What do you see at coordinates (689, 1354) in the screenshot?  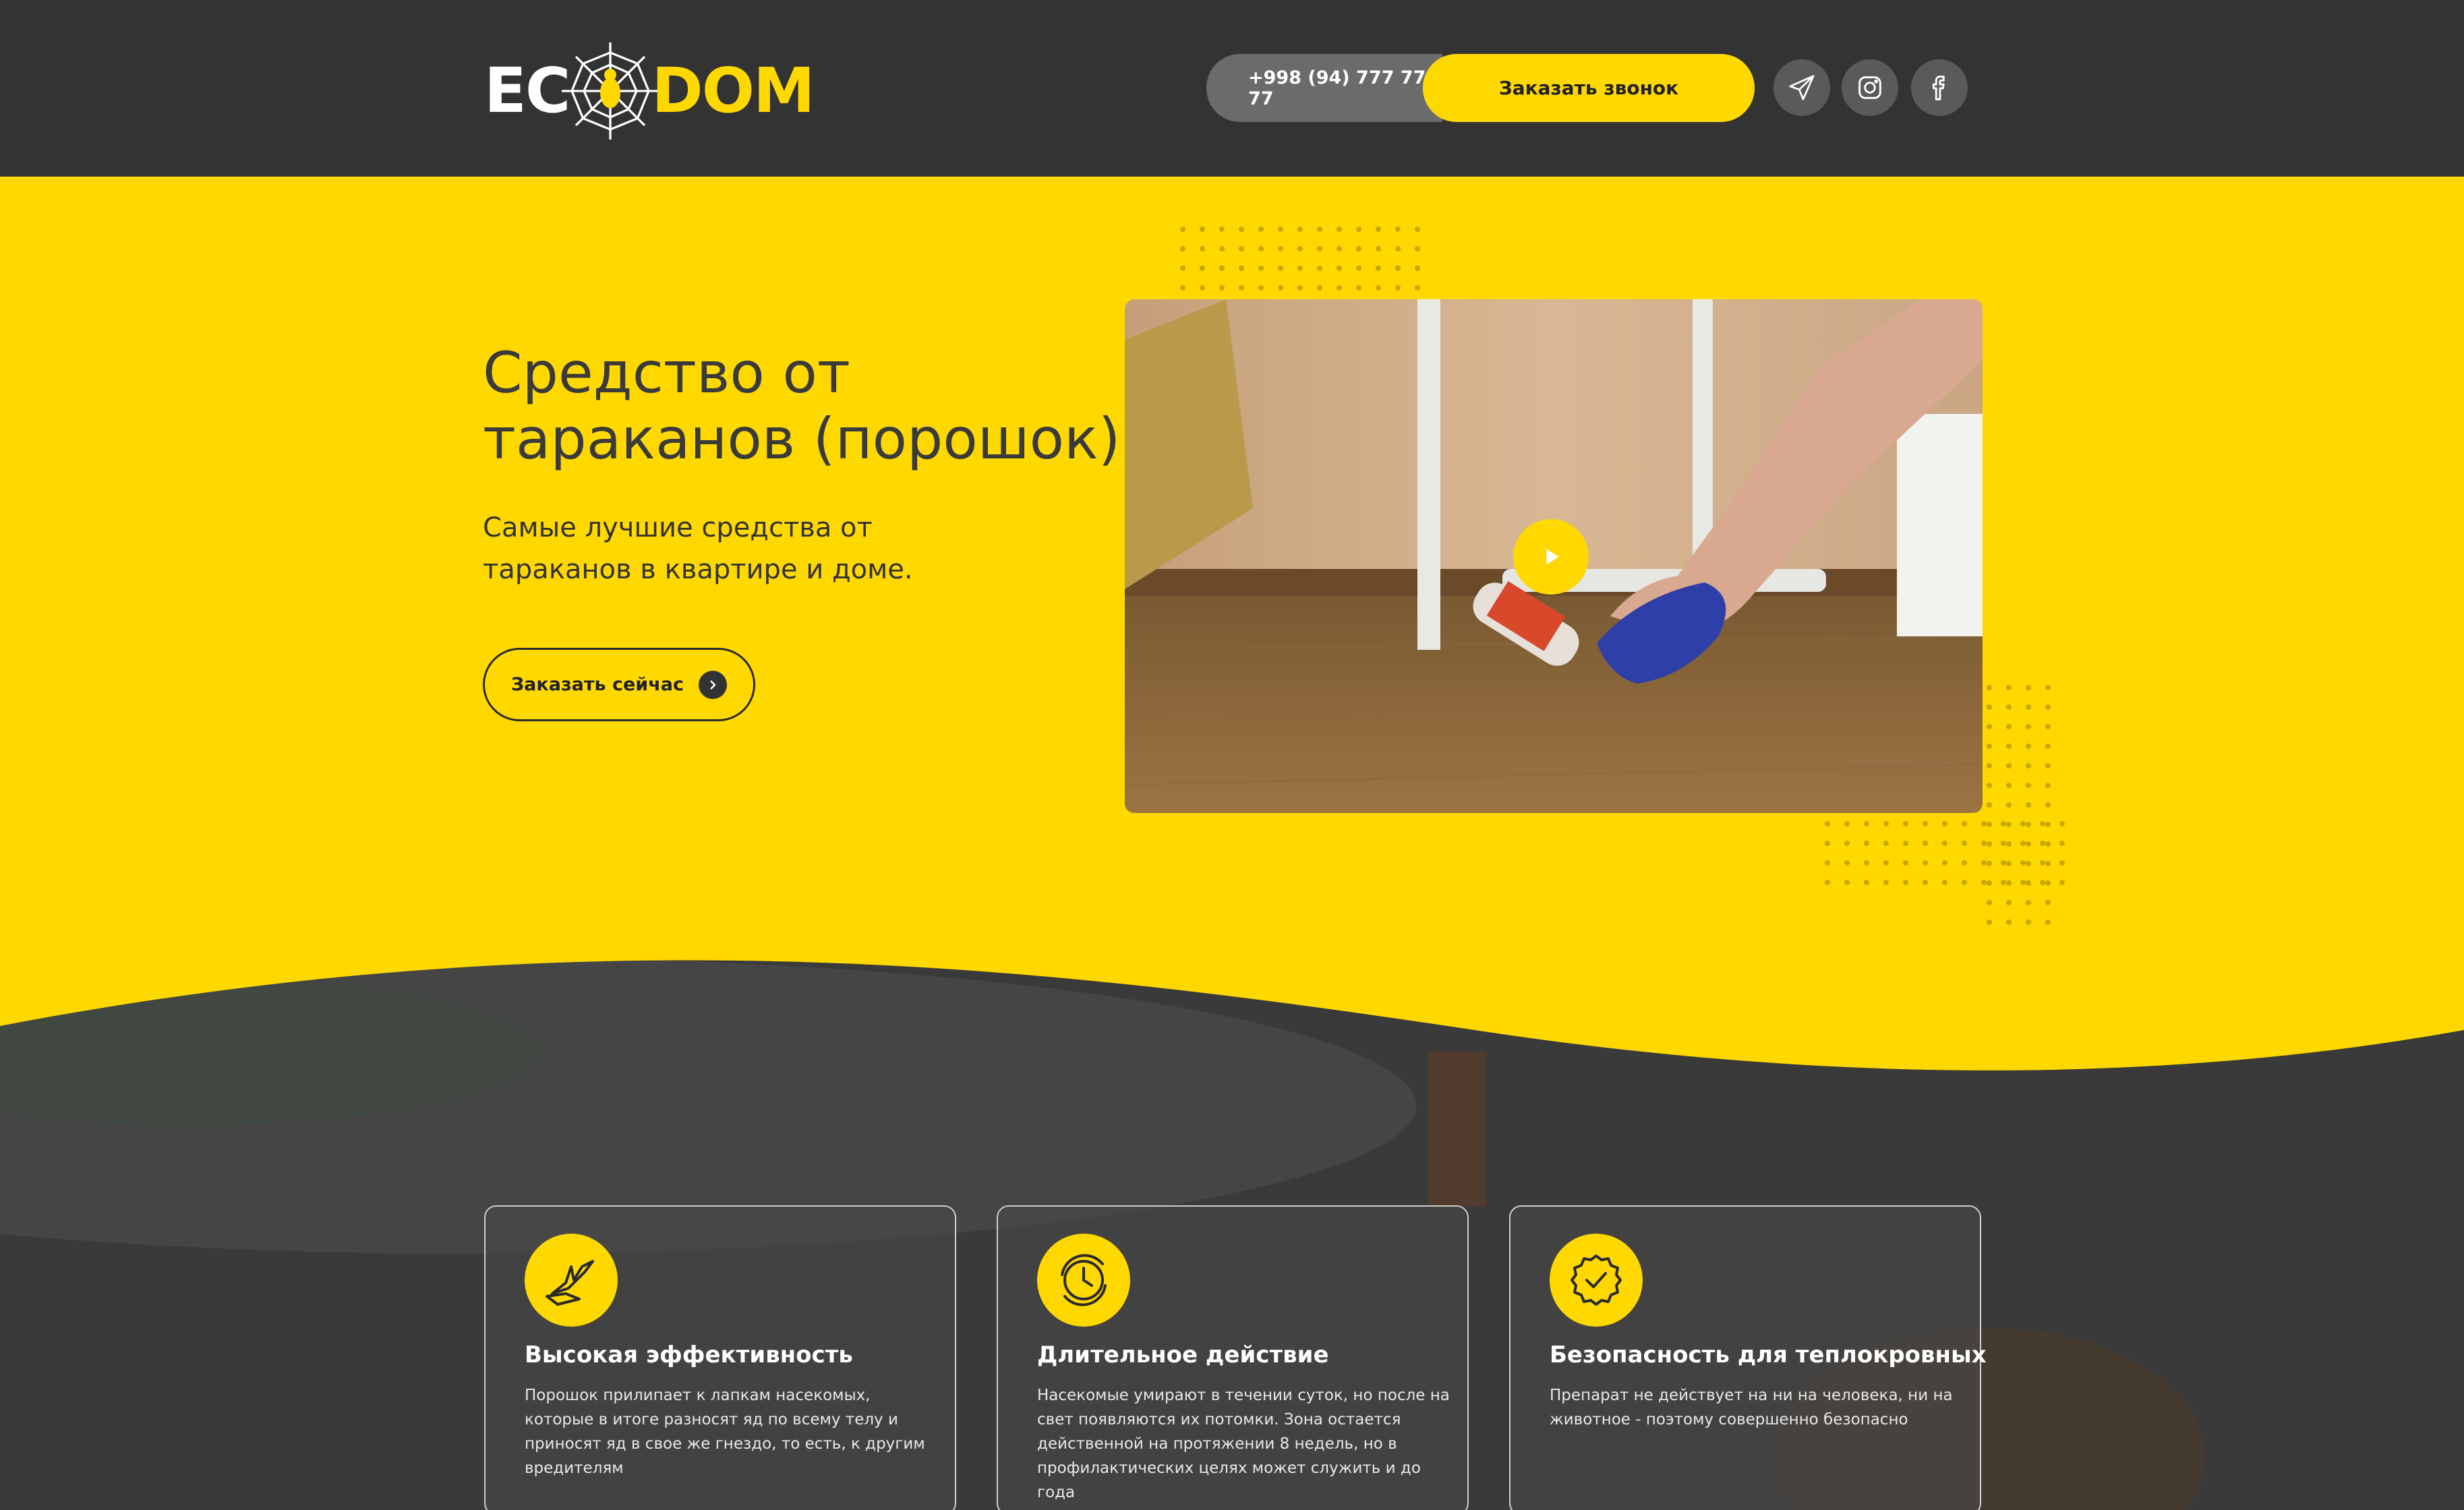 I see `feature-title: Высокая эффективность` at bounding box center [689, 1354].